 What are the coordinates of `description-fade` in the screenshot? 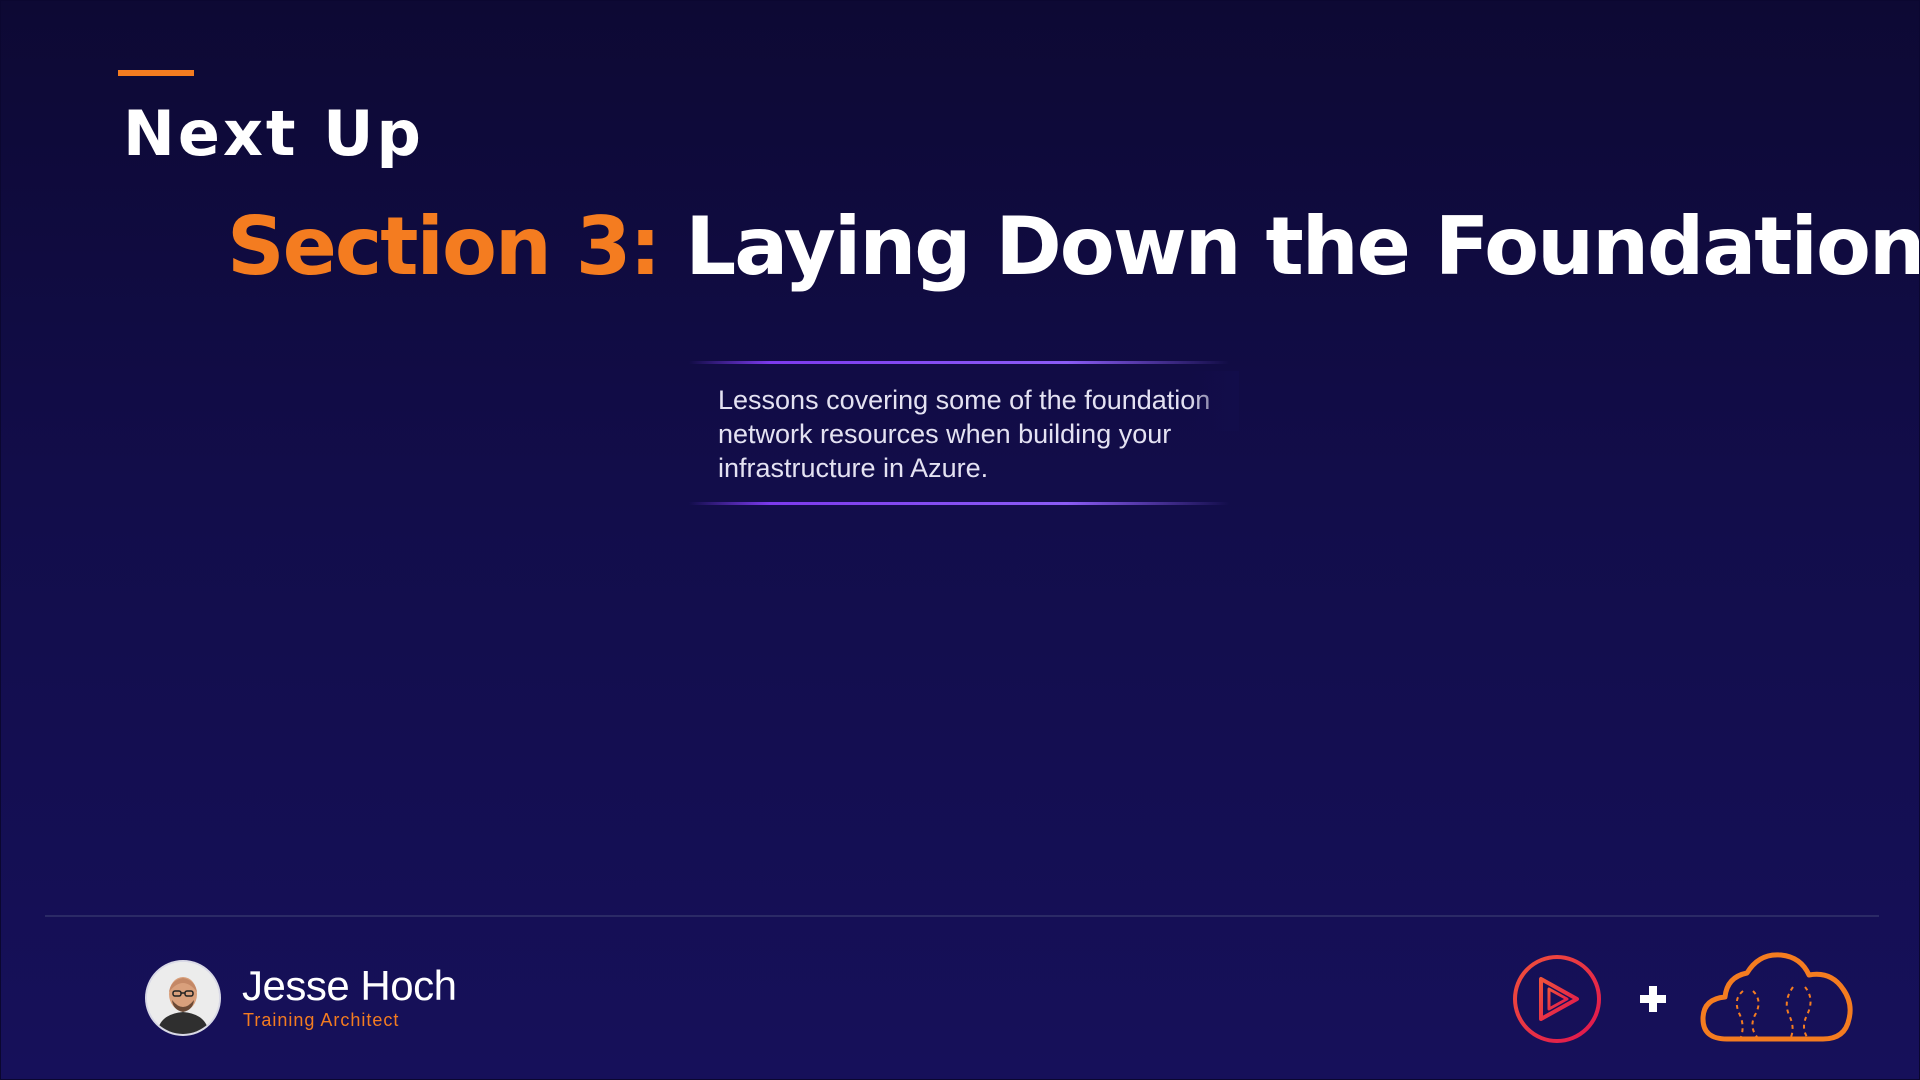 It's located at (1214, 401).